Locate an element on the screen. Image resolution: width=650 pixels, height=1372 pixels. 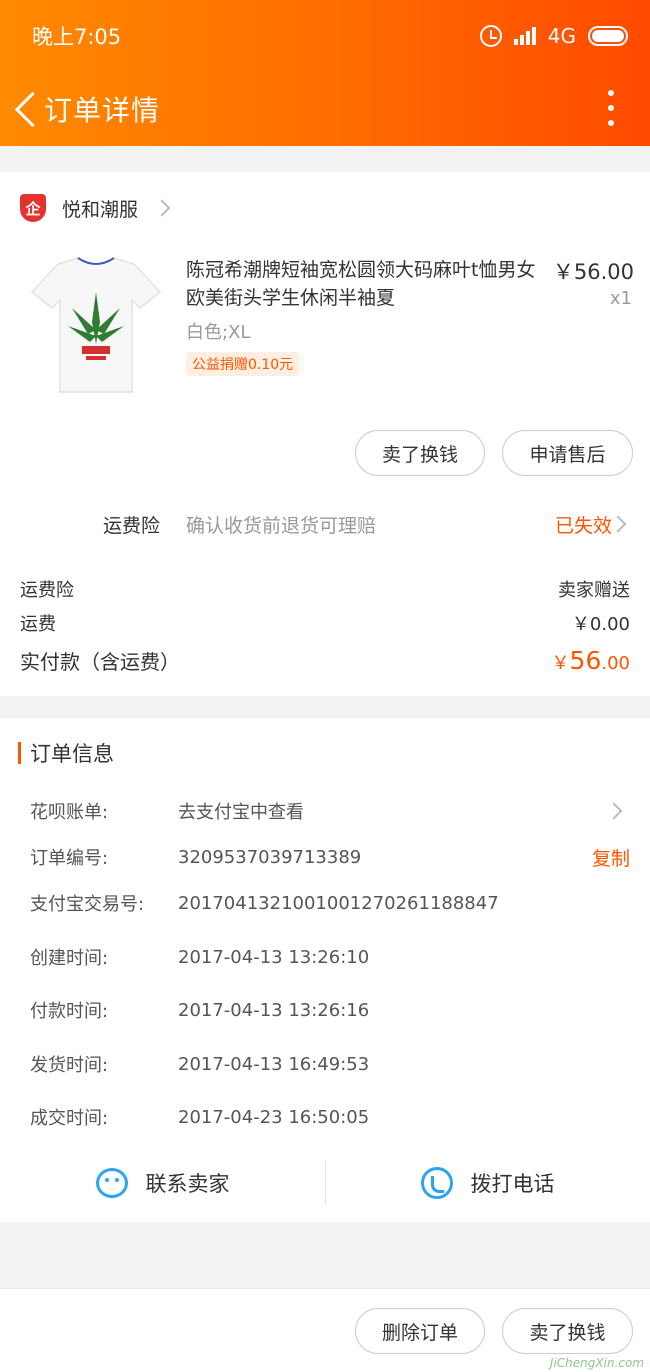
contact-seller-button: 联系卖家 is located at coordinates (162, 1183).